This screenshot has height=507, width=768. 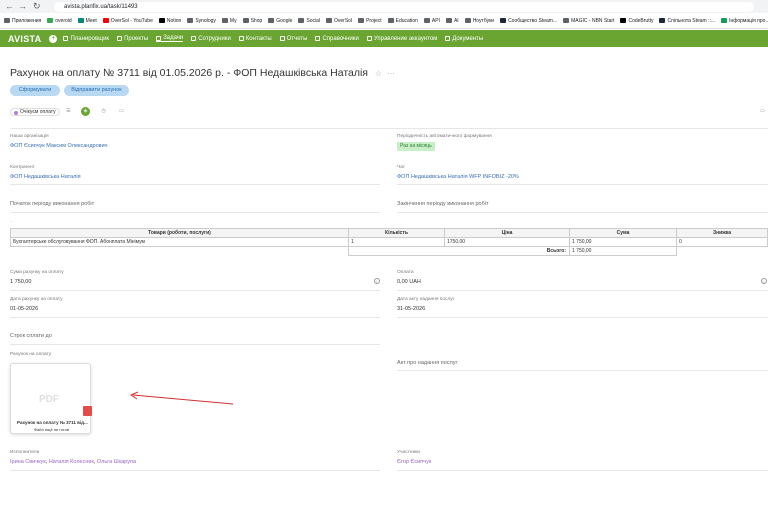 I want to click on more-icon: ···, so click(x=391, y=73).